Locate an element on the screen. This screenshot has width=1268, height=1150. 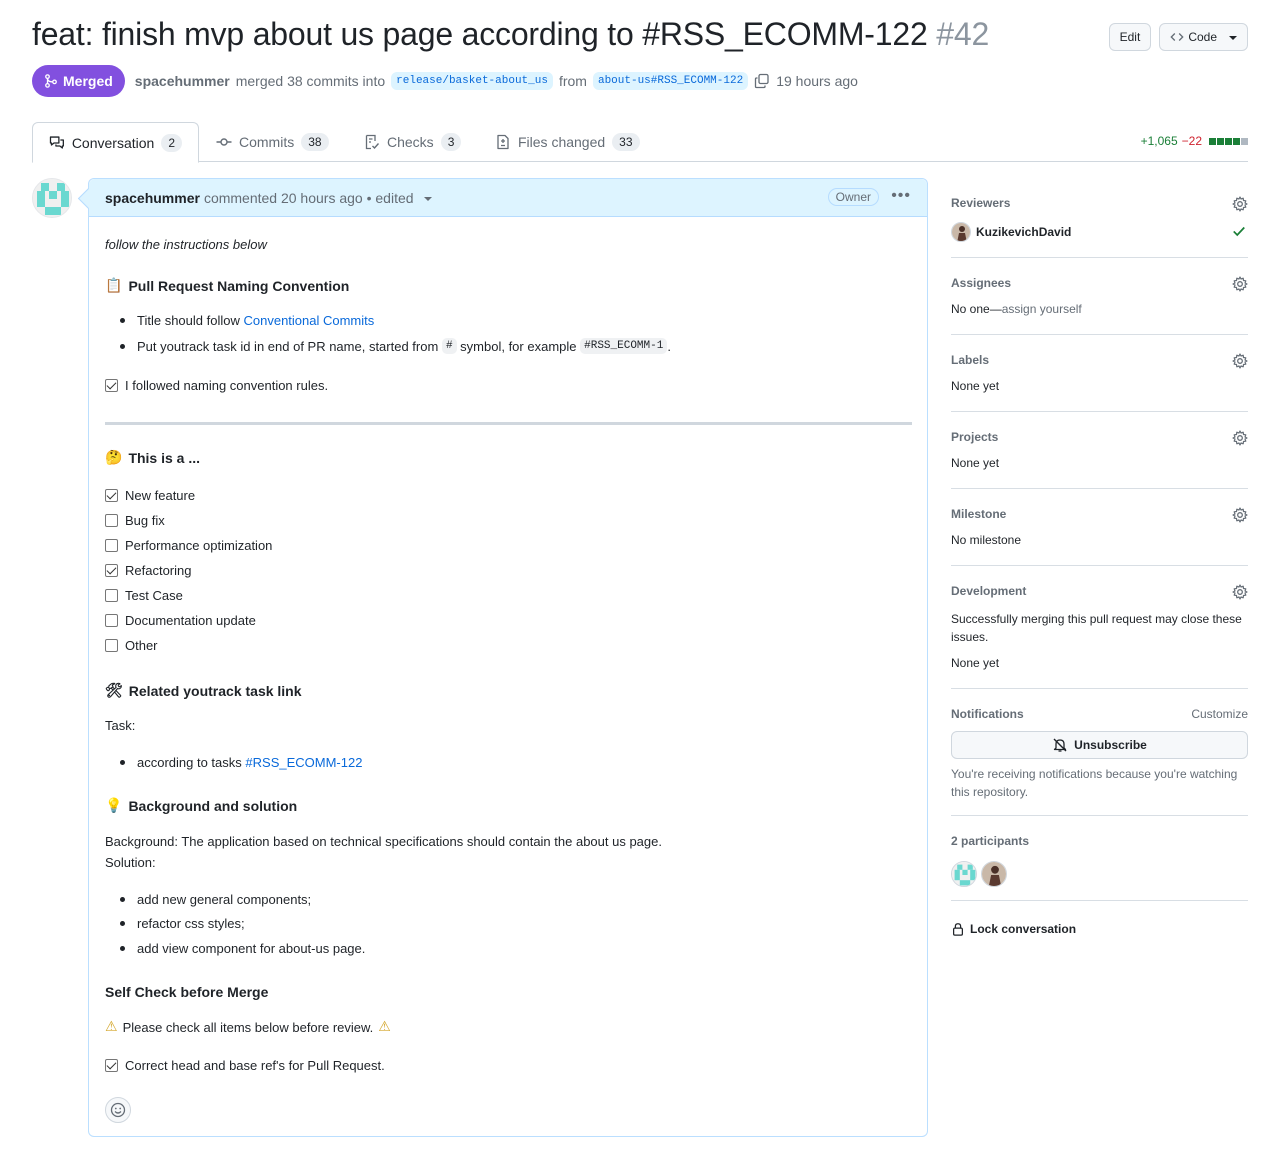
diffstat-blocks is located at coordinates (1228, 141).